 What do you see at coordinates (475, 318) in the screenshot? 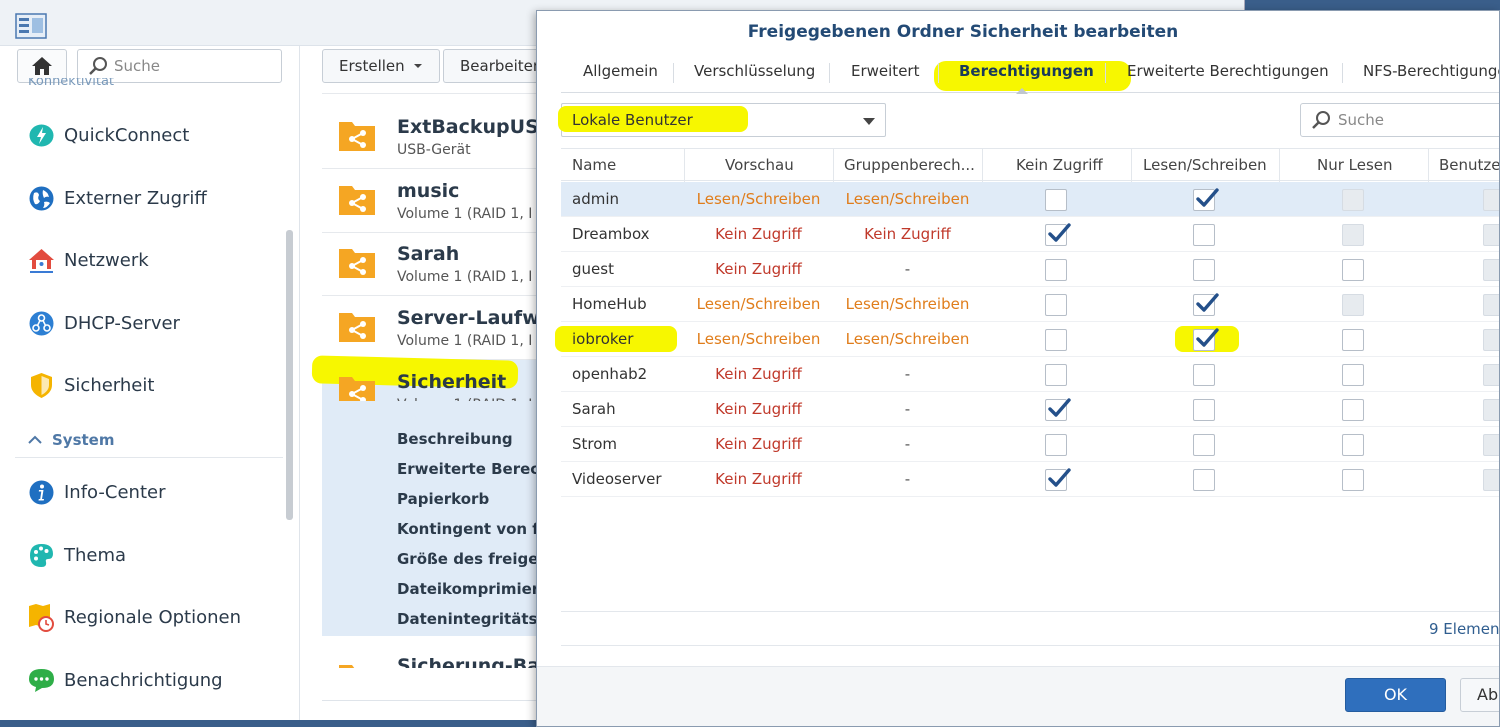
I see `folder-name: Server-Laufwe` at bounding box center [475, 318].